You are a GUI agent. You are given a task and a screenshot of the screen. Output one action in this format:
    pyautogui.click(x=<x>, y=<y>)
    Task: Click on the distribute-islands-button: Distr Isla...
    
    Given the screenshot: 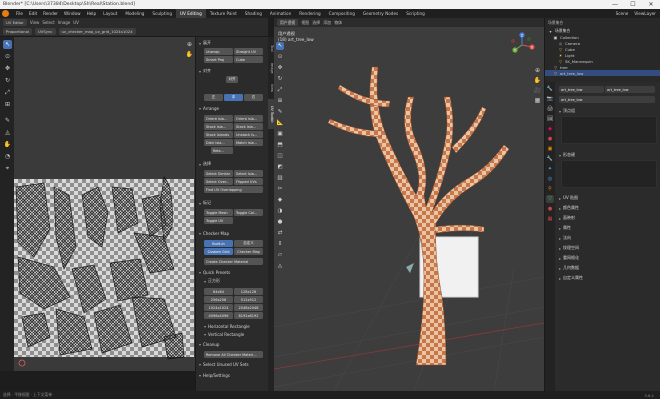 What is the action you would take?
    pyautogui.click(x=218, y=142)
    